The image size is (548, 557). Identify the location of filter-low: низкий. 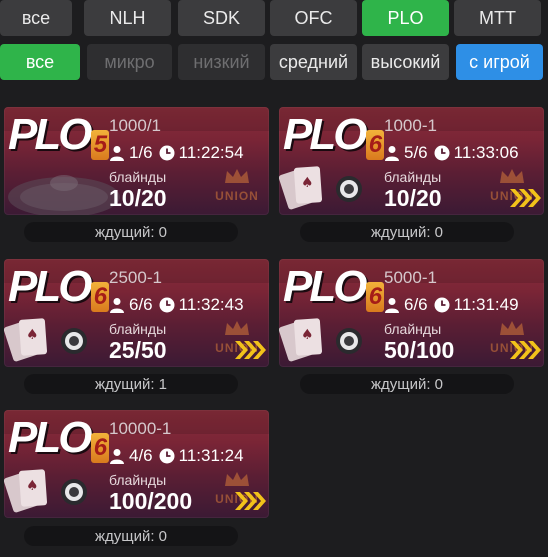
(221, 62).